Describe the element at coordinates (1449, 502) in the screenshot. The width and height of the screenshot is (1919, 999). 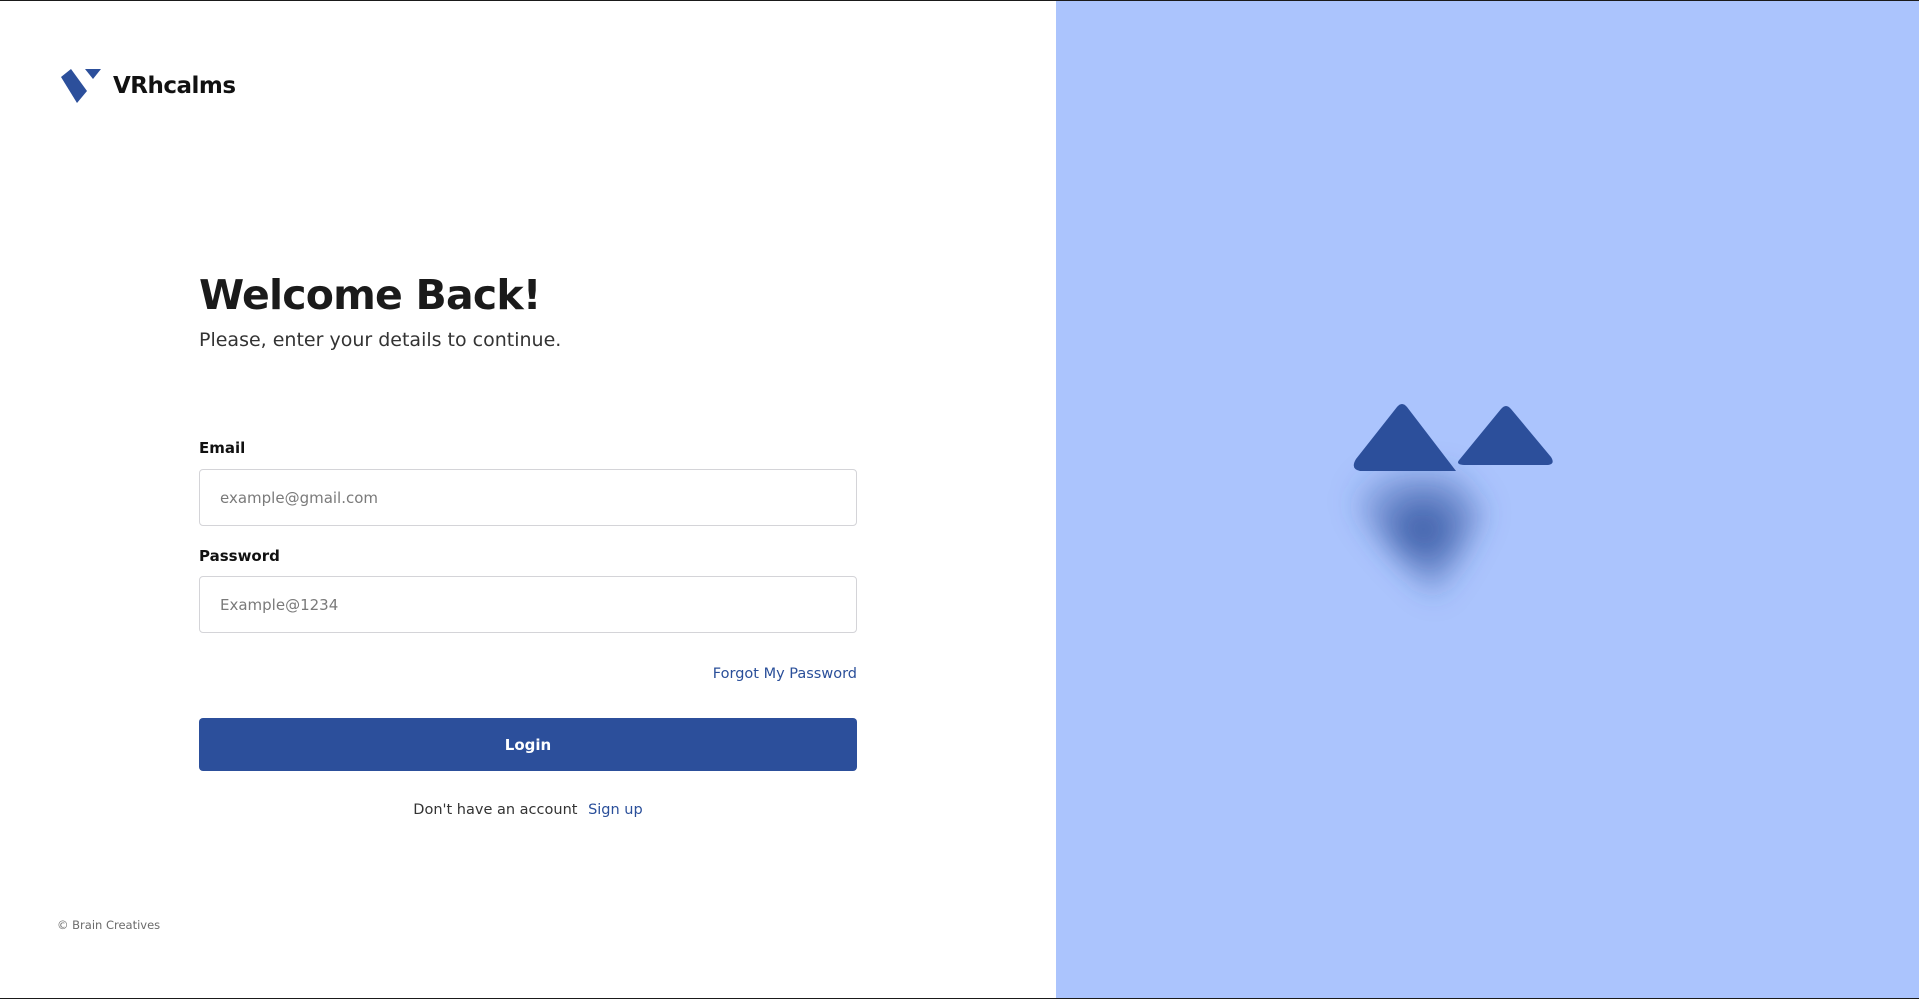
I see `mountains-illustration-icon` at that location.